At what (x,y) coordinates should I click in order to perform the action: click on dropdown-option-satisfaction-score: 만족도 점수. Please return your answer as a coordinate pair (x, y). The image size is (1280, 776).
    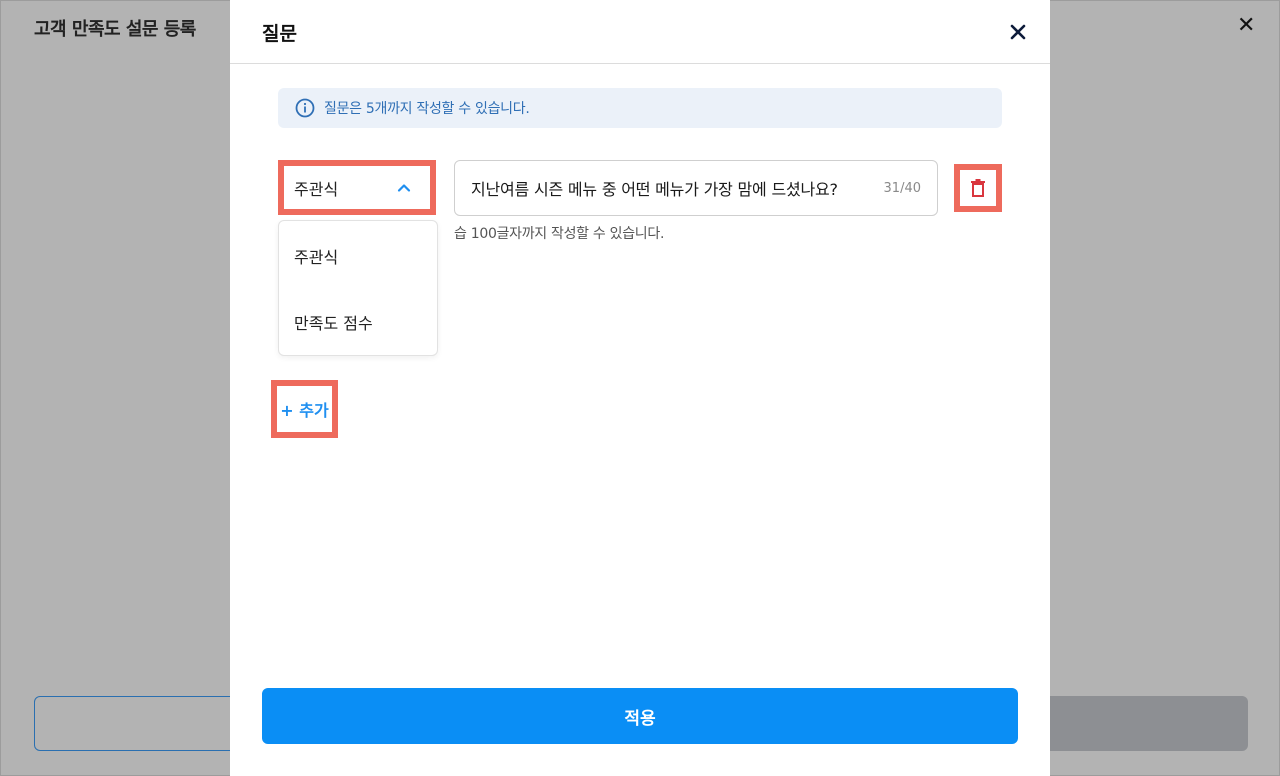
    Looking at the image, I should click on (333, 322).